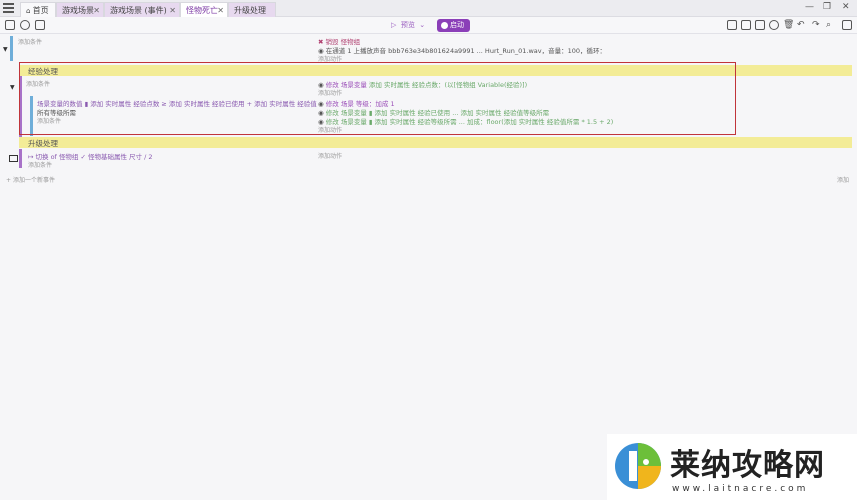  I want to click on minimize-icon: —, so click(809, 7).